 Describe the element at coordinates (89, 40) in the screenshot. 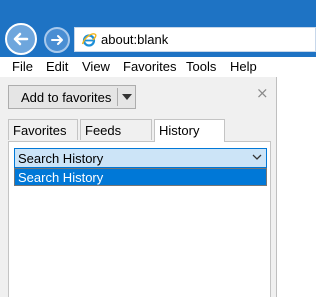

I see `internet-explorer-icon` at that location.